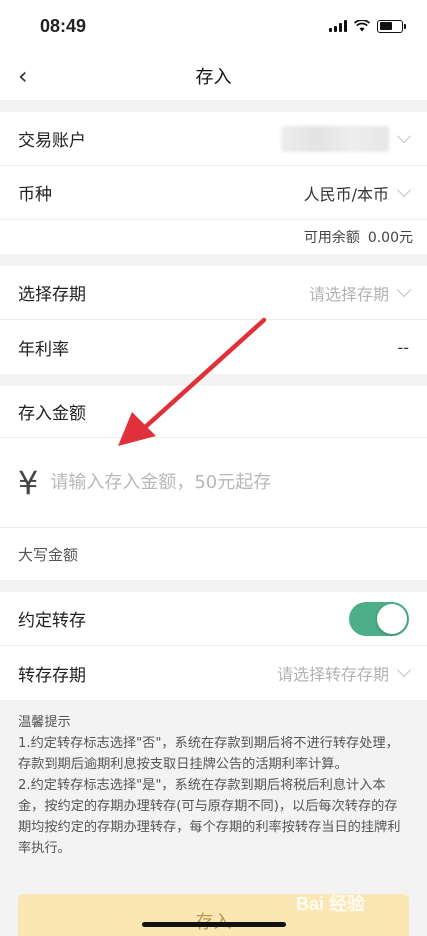 The width and height of the screenshot is (427, 936). Describe the element at coordinates (346, 194) in the screenshot. I see `currency-value: 人民币/本币` at that location.